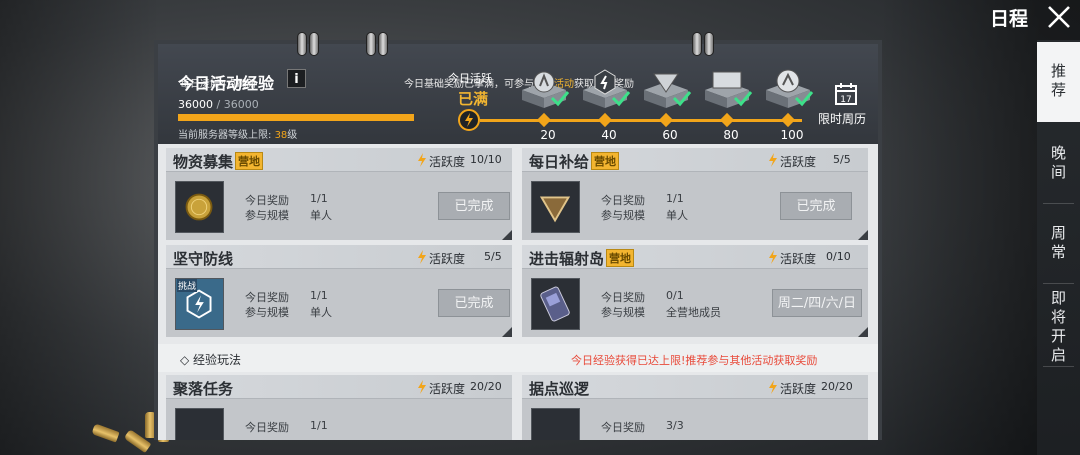 This screenshot has width=1080, height=455. Describe the element at coordinates (199, 304) in the screenshot. I see `lightning-shield-icon: 挑战` at that location.